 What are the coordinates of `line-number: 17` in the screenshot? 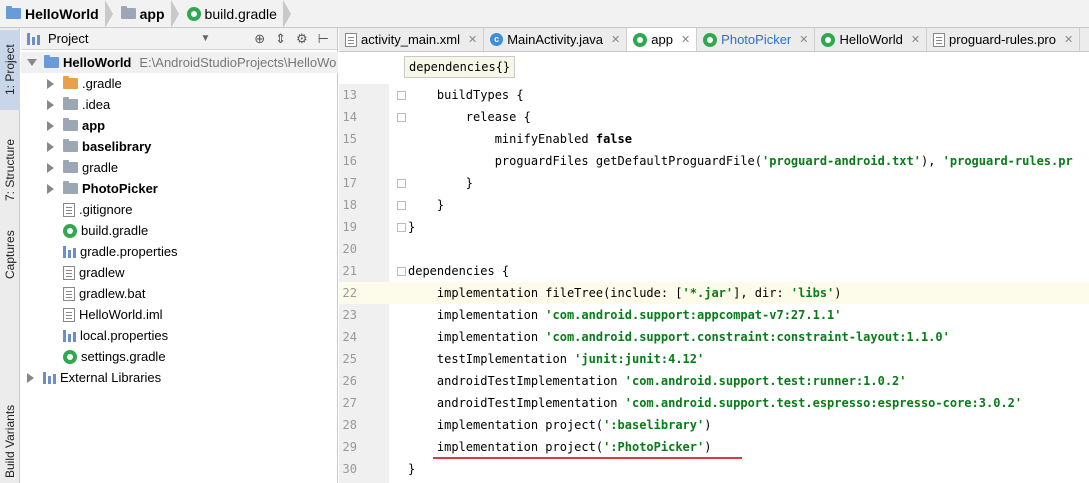 It's located at (349, 183).